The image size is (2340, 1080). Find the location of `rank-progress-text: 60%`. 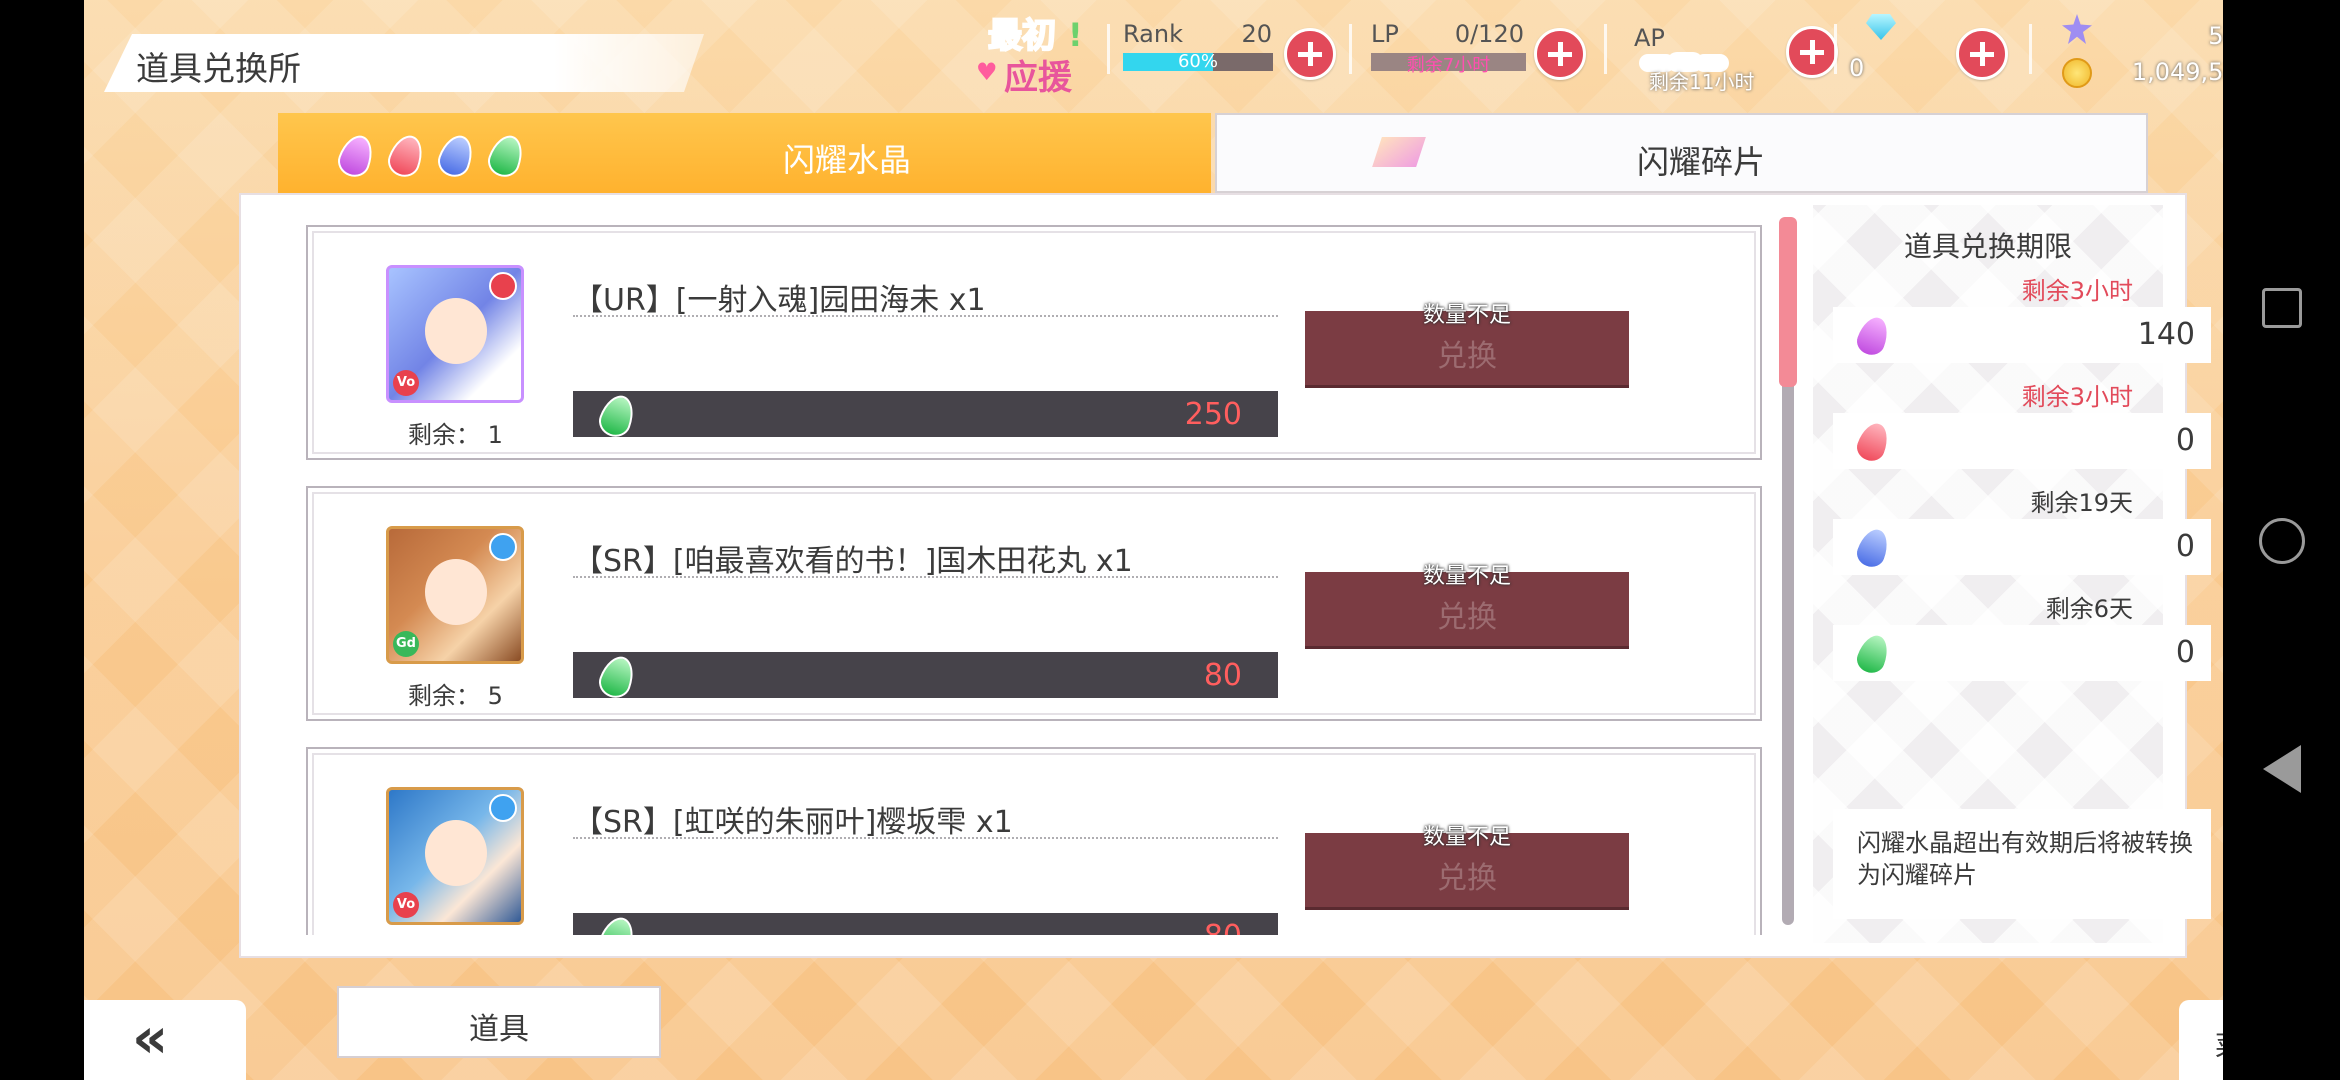

rank-progress-text: 60% is located at coordinates (1197, 61).